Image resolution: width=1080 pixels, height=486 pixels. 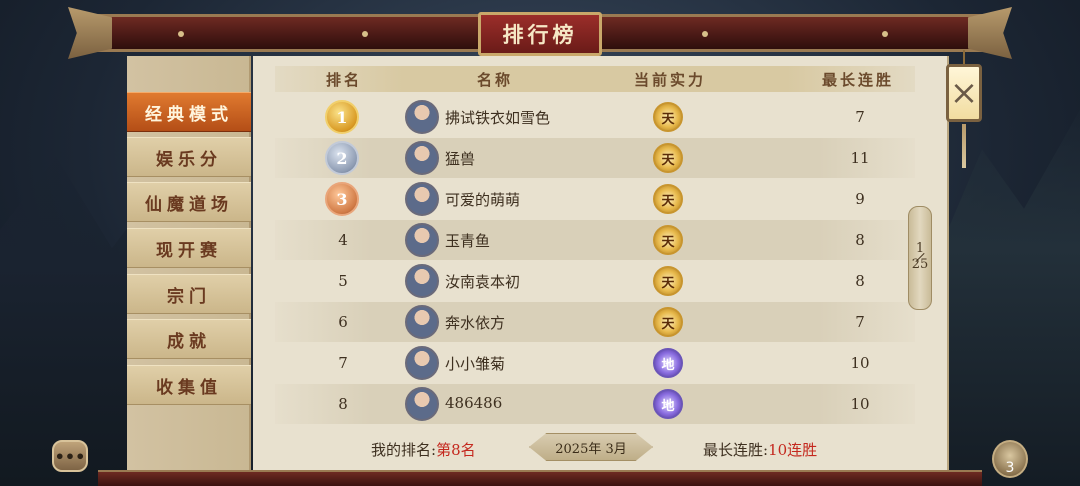 What do you see at coordinates (456, 450) in the screenshot?
I see `my-rank-value: 第8名` at bounding box center [456, 450].